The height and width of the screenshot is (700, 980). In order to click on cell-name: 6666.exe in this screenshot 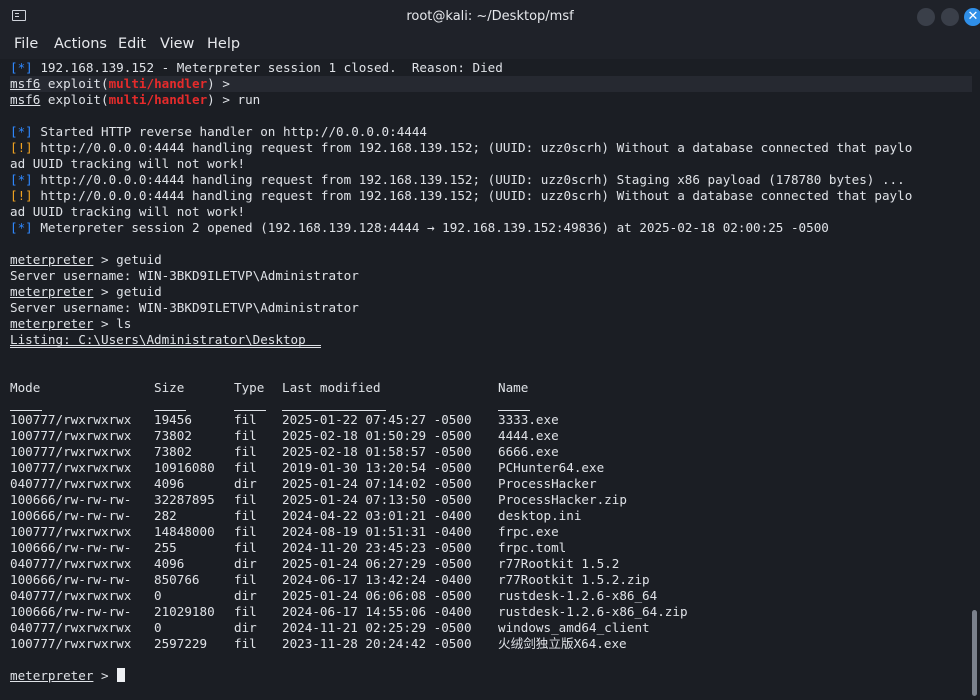, I will do `click(528, 451)`.